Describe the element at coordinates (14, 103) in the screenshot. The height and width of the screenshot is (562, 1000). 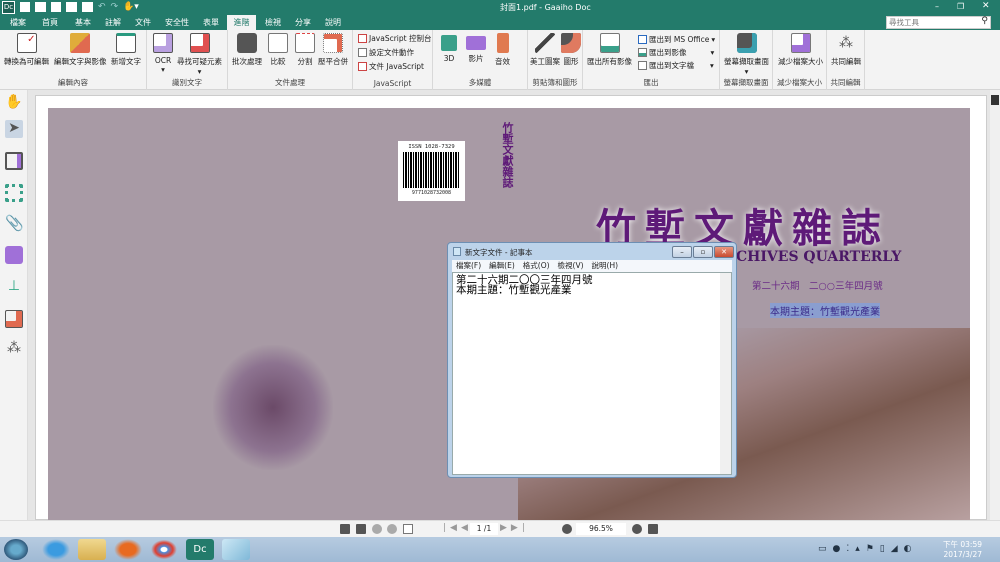
I see `hand-tool-icon: ✋` at that location.